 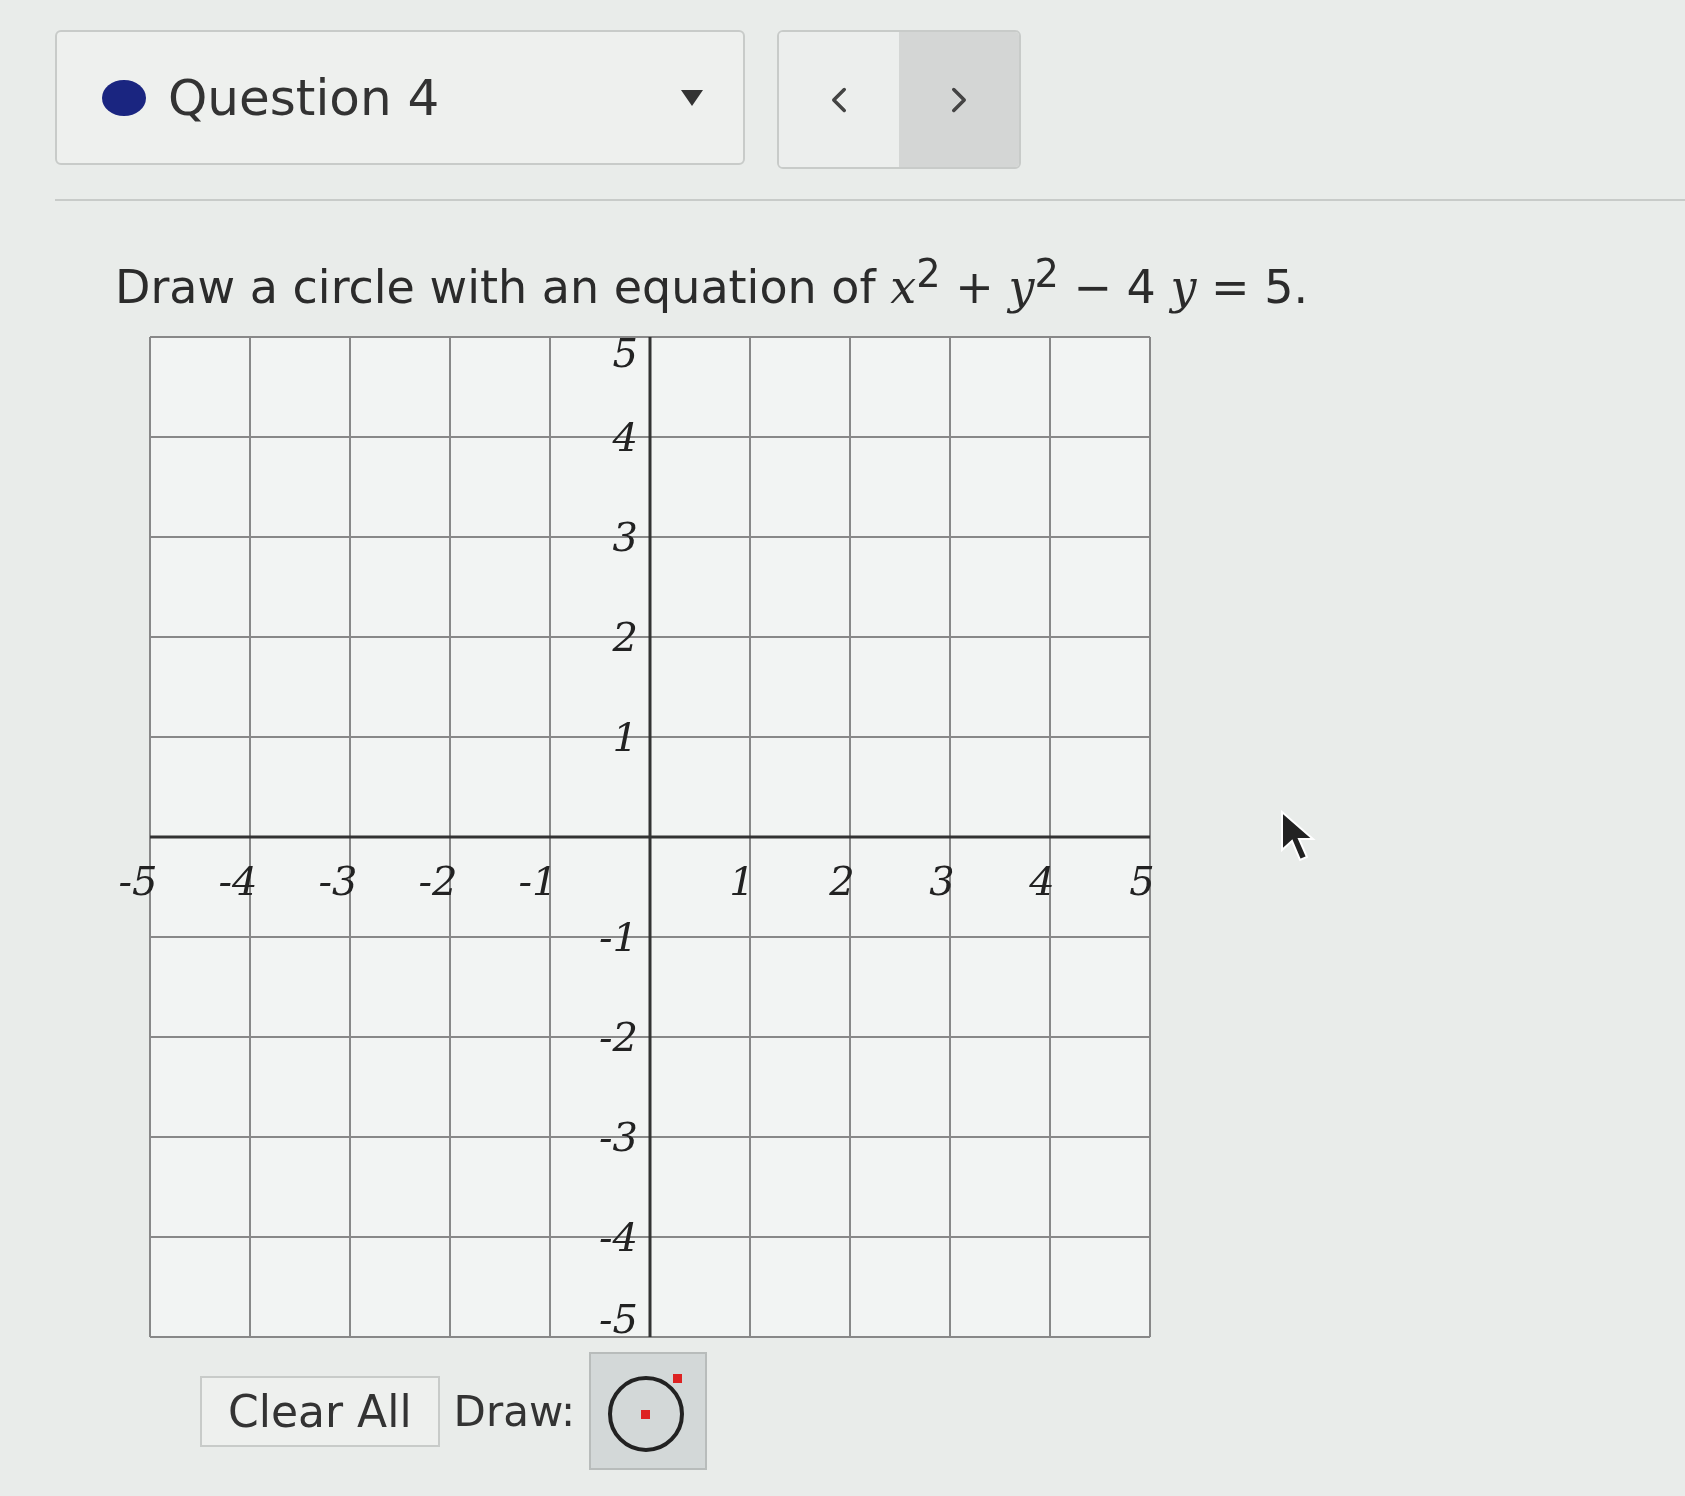 What do you see at coordinates (238, 881) in the screenshot?
I see `x-tick-label: -4` at bounding box center [238, 881].